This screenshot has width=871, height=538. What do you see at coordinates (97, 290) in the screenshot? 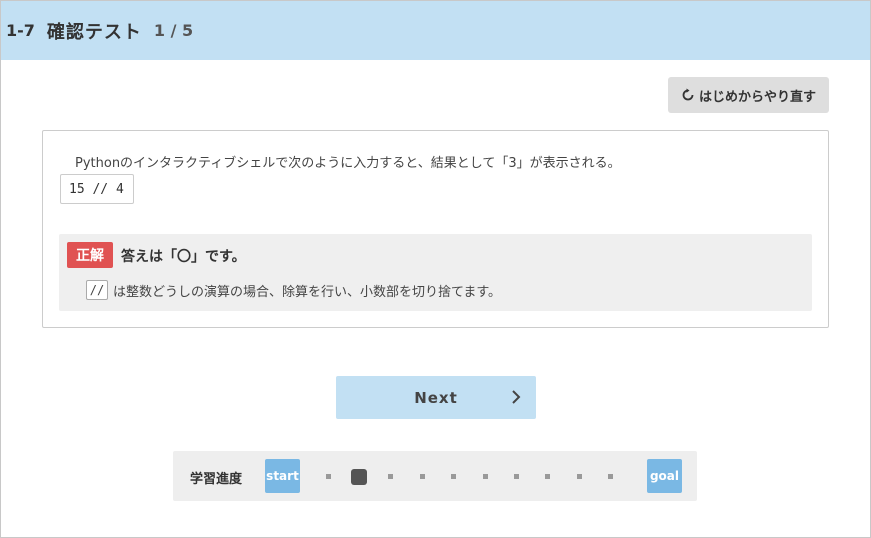
I see `inline-code-operator: //` at bounding box center [97, 290].